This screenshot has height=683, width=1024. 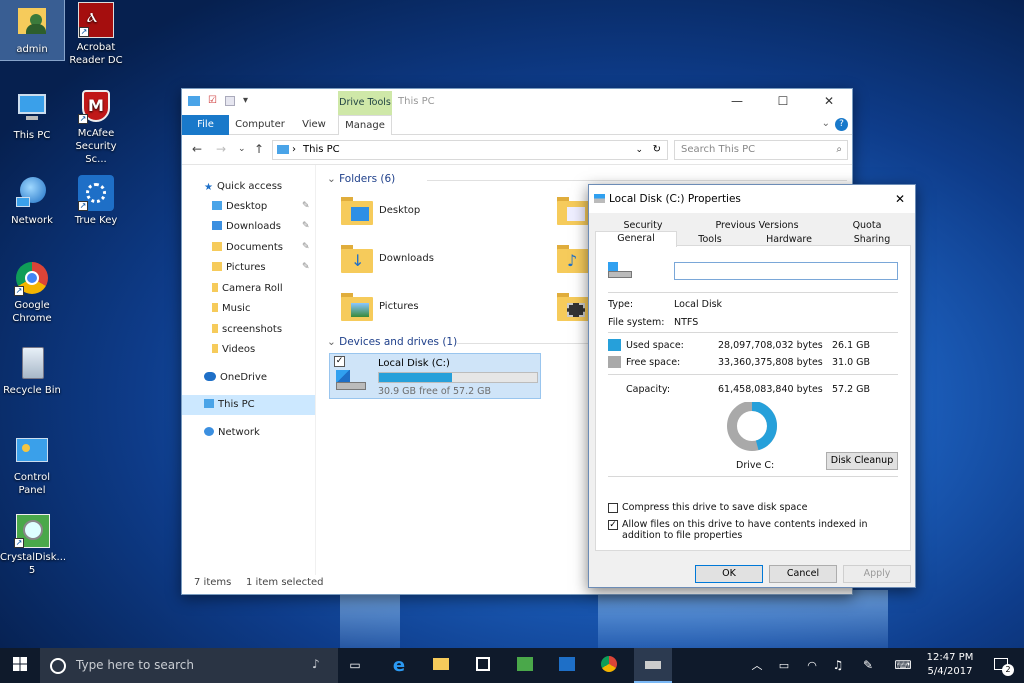 What do you see at coordinates (314, 125) in the screenshot?
I see `tab-view: View` at bounding box center [314, 125].